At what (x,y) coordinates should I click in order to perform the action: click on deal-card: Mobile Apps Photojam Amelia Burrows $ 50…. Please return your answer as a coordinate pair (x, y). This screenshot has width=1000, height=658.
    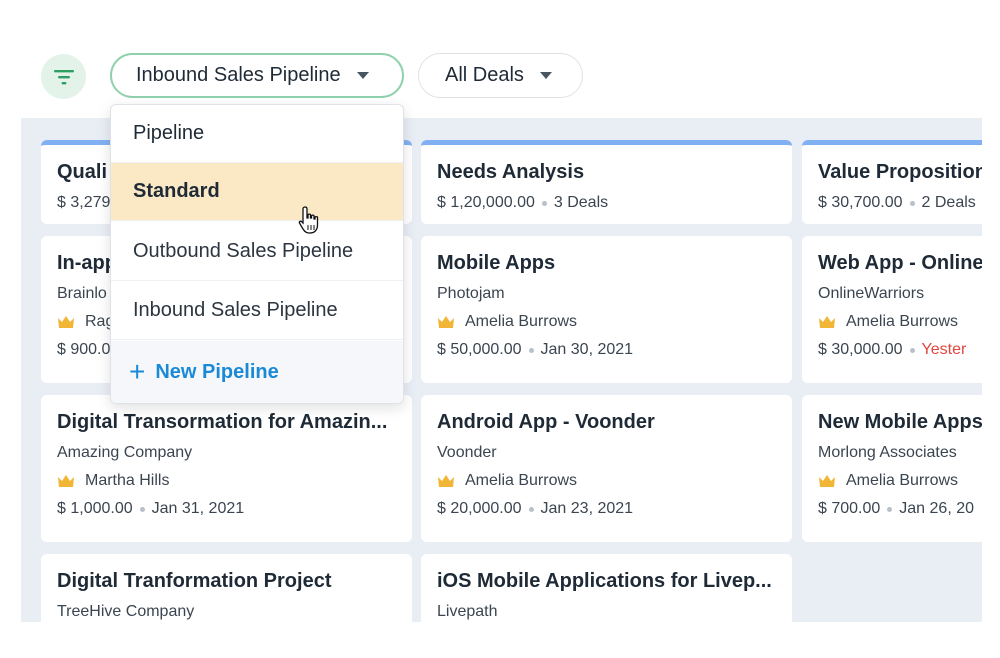
    Looking at the image, I should click on (606, 309).